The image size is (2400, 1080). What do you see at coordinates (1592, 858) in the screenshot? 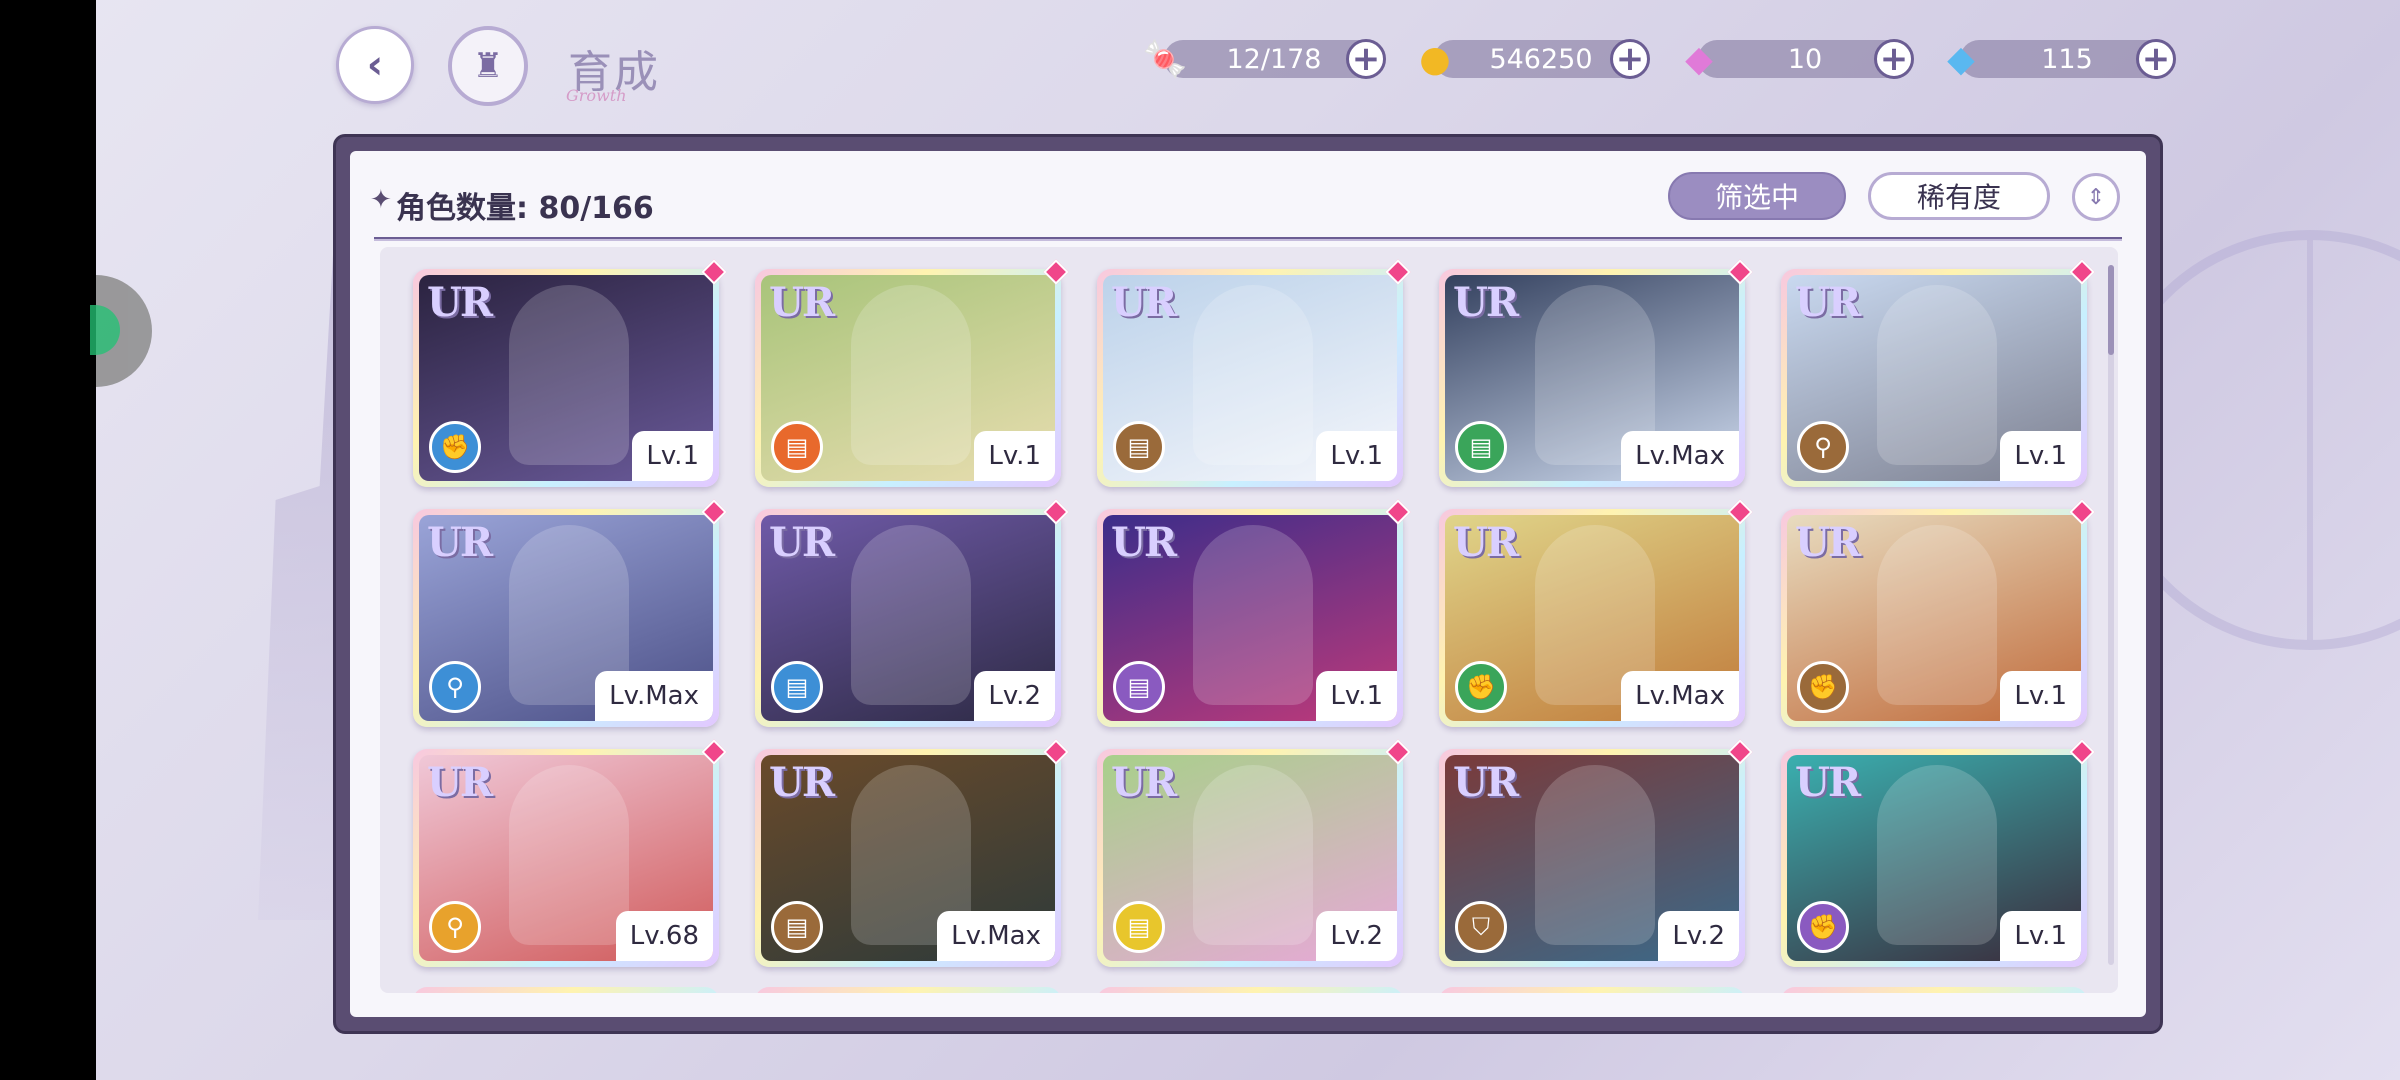
I see `character-portrait: UR ⛉ Lv.2` at bounding box center [1592, 858].